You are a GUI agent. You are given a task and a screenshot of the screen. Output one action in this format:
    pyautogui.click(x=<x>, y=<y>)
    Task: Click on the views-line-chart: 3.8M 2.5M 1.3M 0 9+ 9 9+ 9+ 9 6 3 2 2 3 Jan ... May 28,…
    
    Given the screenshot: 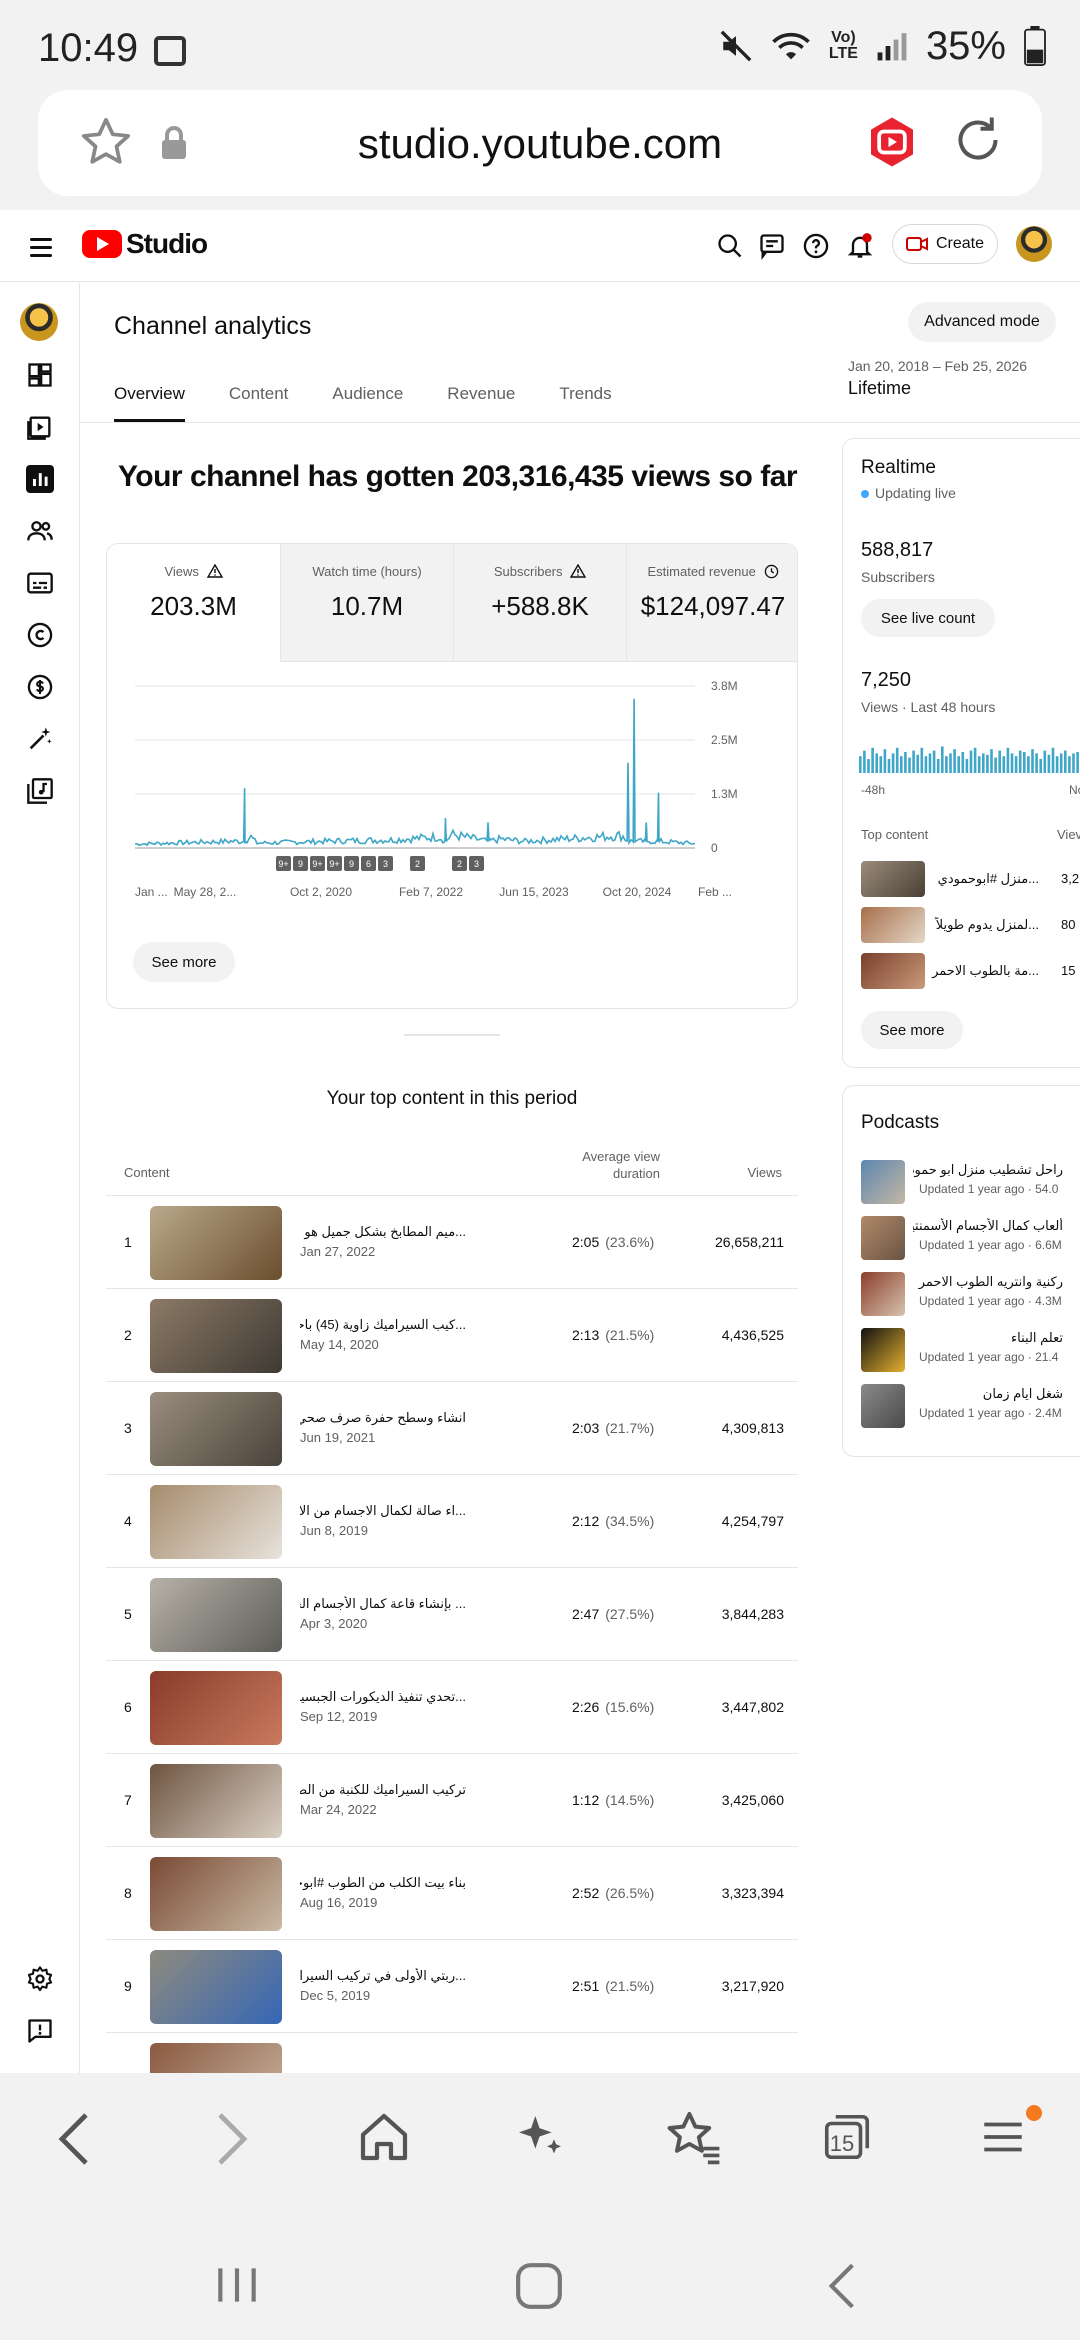 What is the action you would take?
    pyautogui.click(x=452, y=797)
    